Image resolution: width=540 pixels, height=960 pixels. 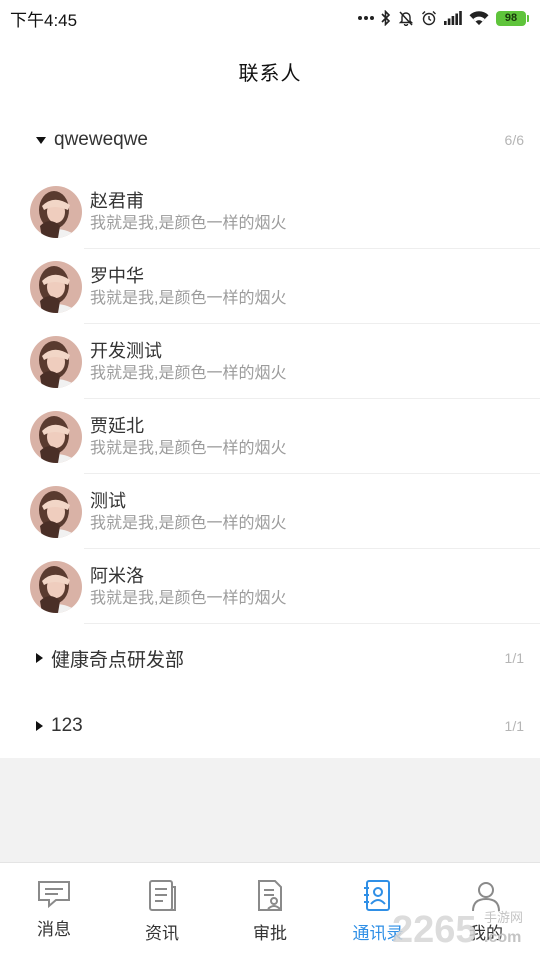 What do you see at coordinates (406, 18) in the screenshot?
I see `mute-icon` at bounding box center [406, 18].